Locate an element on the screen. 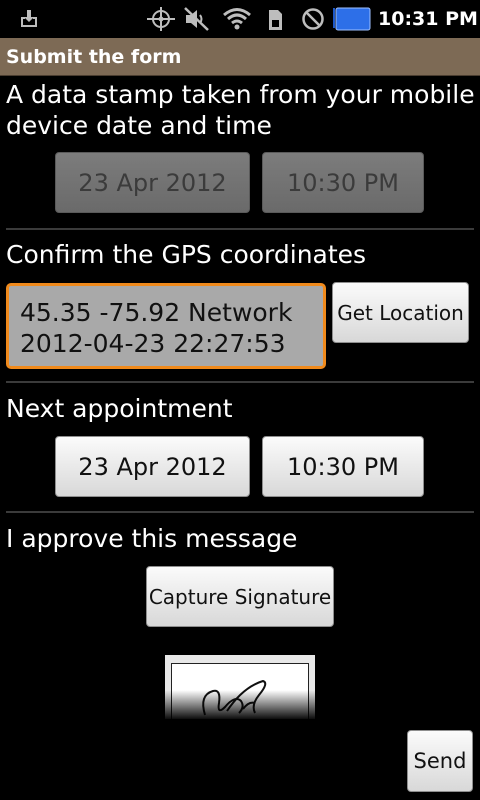 This screenshot has width=480, height=800. signature-preview is located at coordinates (240, 687).